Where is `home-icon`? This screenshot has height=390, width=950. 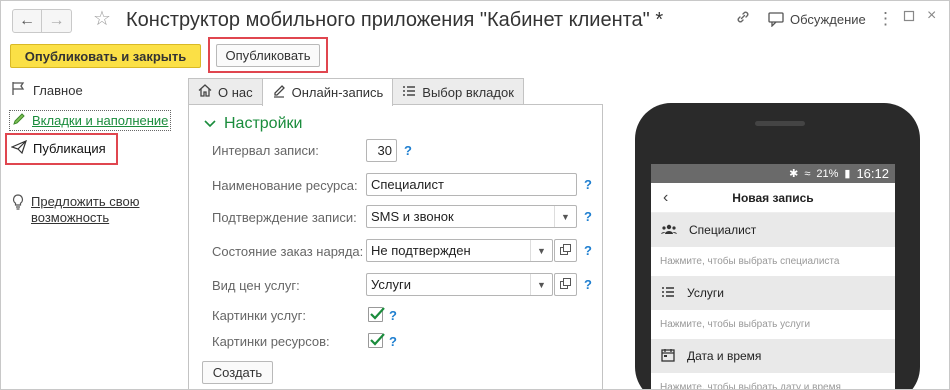 home-icon is located at coordinates (205, 92).